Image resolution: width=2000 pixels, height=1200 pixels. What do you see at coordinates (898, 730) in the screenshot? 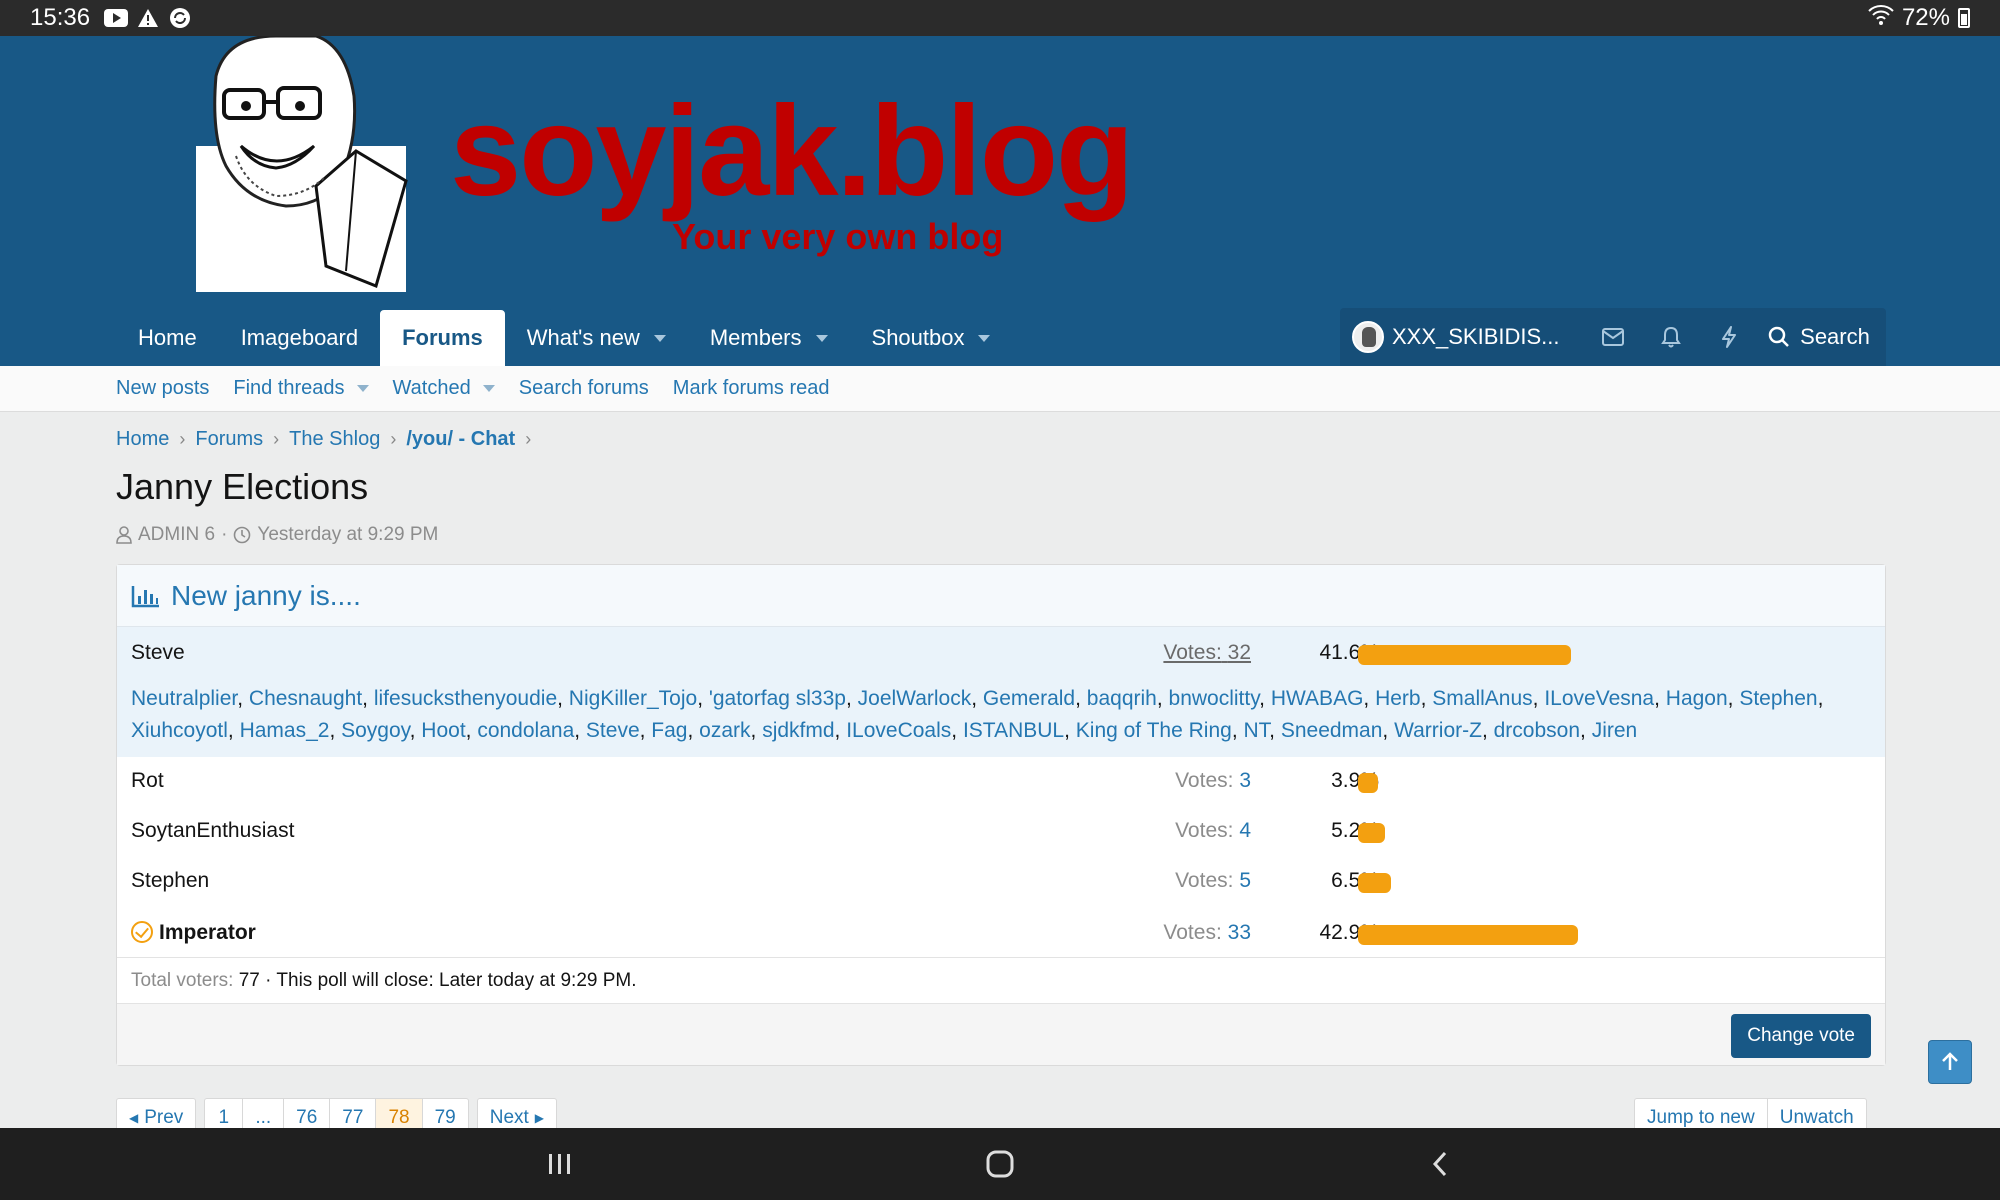
I see `voter-link: ILoveCoals` at bounding box center [898, 730].